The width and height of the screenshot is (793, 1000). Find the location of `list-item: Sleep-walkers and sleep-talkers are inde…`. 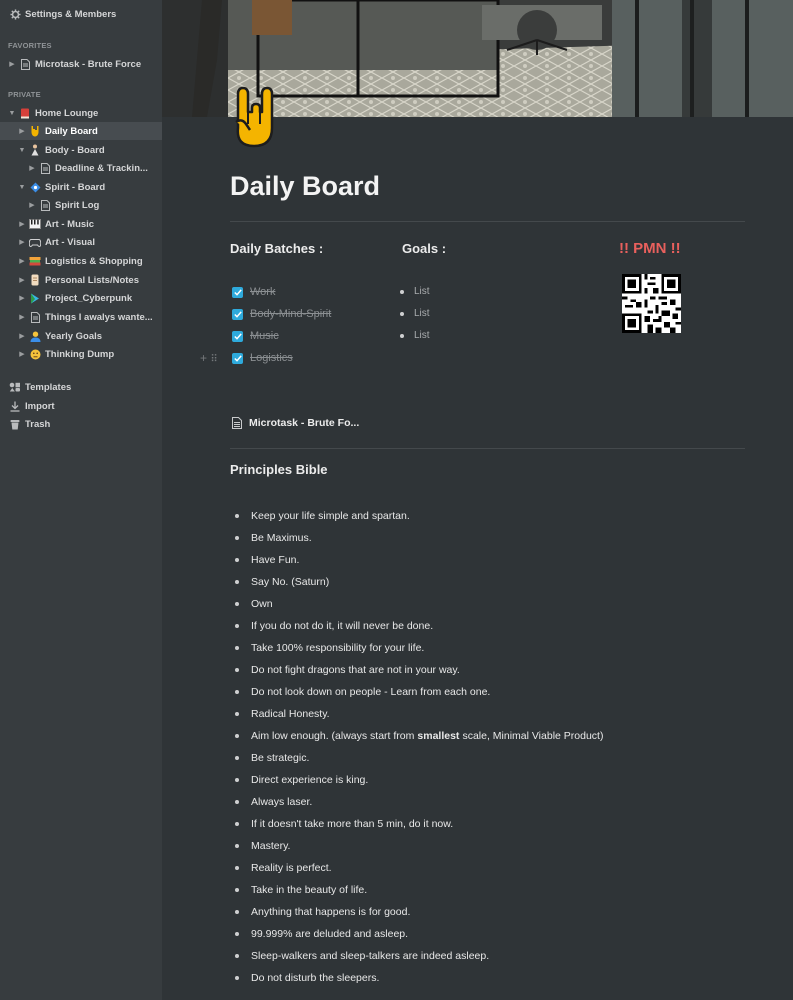

list-item: Sleep-walkers and sleep-talkers are inde… is located at coordinates (416, 956).